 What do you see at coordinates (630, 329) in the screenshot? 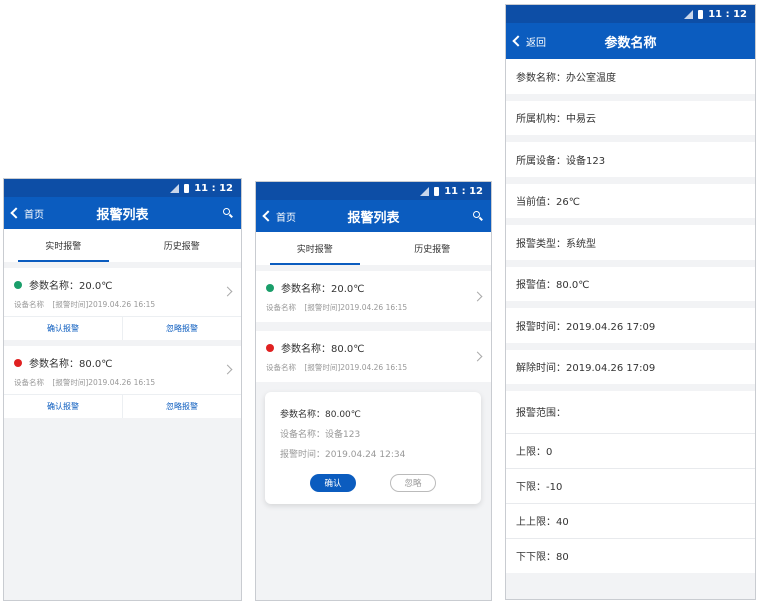
I see `detail-row-alarm-time: 报警时间：2019.04.26 17:09` at bounding box center [630, 329].